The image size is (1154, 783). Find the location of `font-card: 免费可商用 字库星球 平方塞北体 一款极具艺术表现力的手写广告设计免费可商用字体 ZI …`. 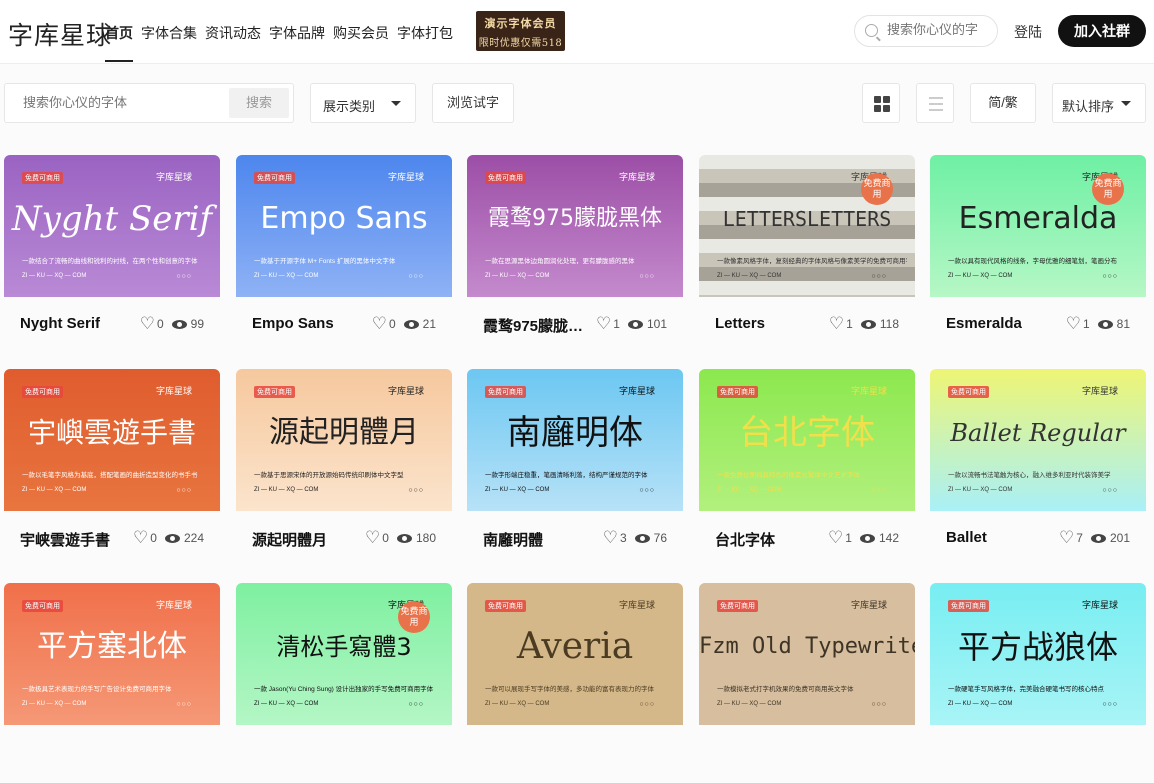

font-card: 免费可商用 字库星球 平方塞北体 一款极具艺术表现力的手写广告设计免费可商用字体 ZI … is located at coordinates (112, 683).